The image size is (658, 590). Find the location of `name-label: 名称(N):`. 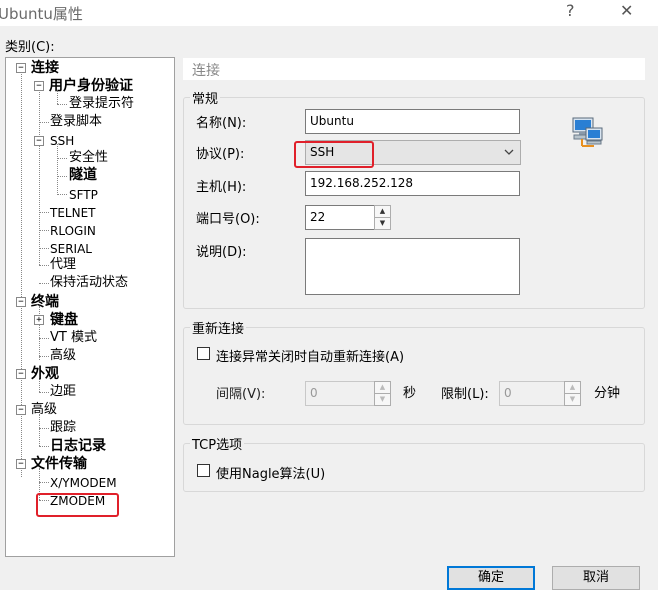

name-label: 名称(N): is located at coordinates (221, 123).